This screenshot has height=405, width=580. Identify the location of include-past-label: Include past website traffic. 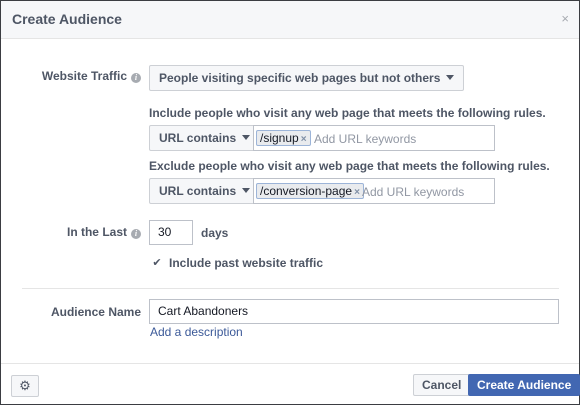
(246, 263).